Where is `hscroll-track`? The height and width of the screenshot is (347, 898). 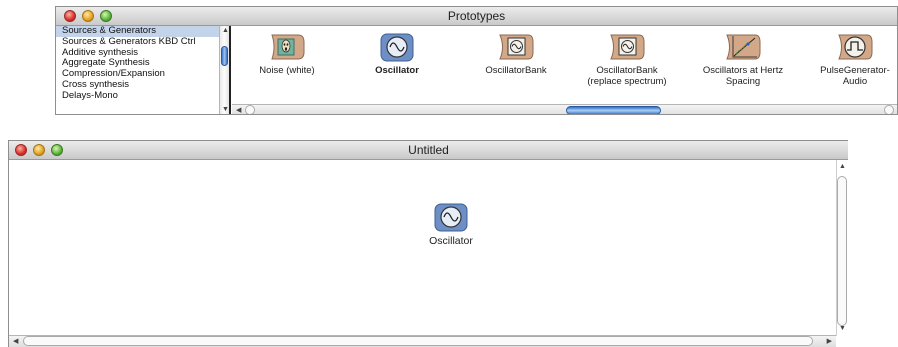
hscroll-track is located at coordinates (418, 341).